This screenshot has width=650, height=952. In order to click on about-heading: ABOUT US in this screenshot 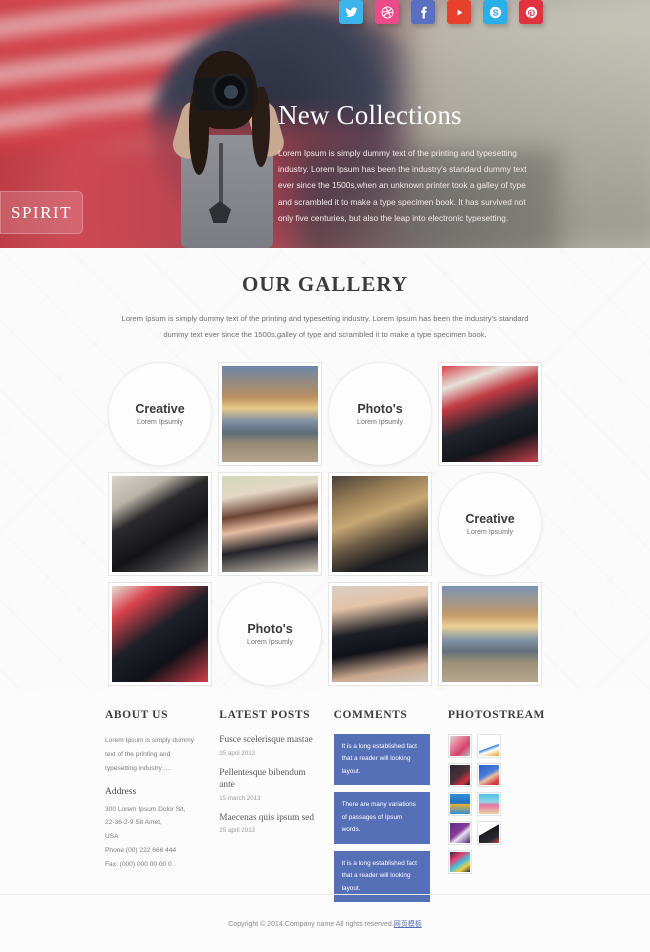, I will do `click(137, 715)`.